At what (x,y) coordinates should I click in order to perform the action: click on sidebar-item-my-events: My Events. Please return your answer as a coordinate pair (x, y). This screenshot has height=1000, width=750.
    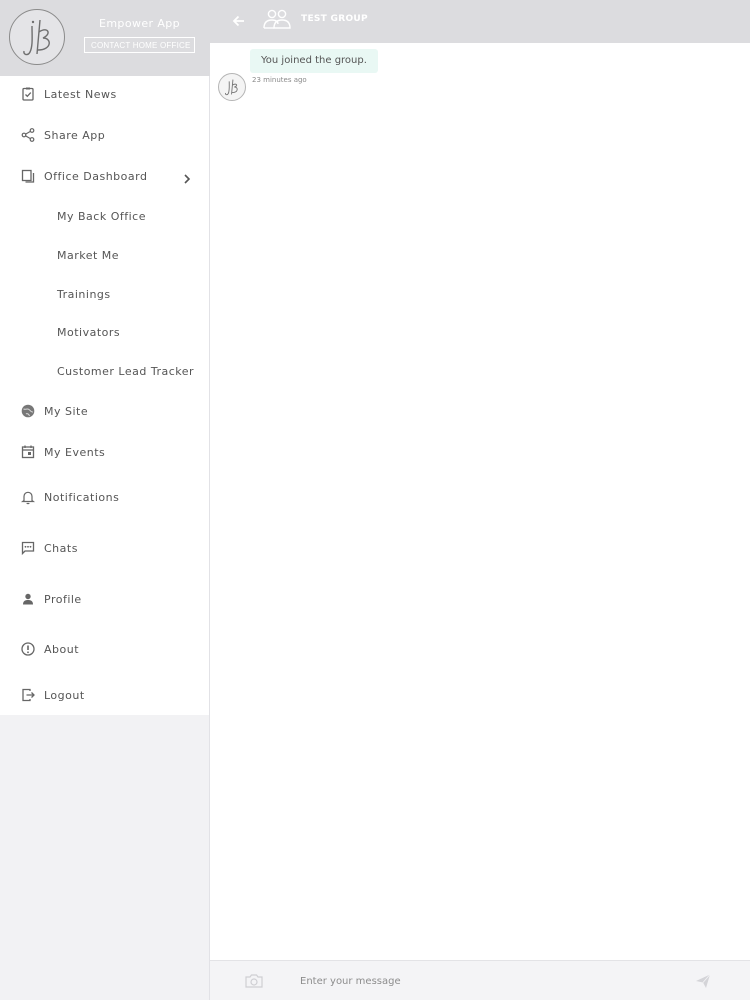
    Looking at the image, I should click on (104, 452).